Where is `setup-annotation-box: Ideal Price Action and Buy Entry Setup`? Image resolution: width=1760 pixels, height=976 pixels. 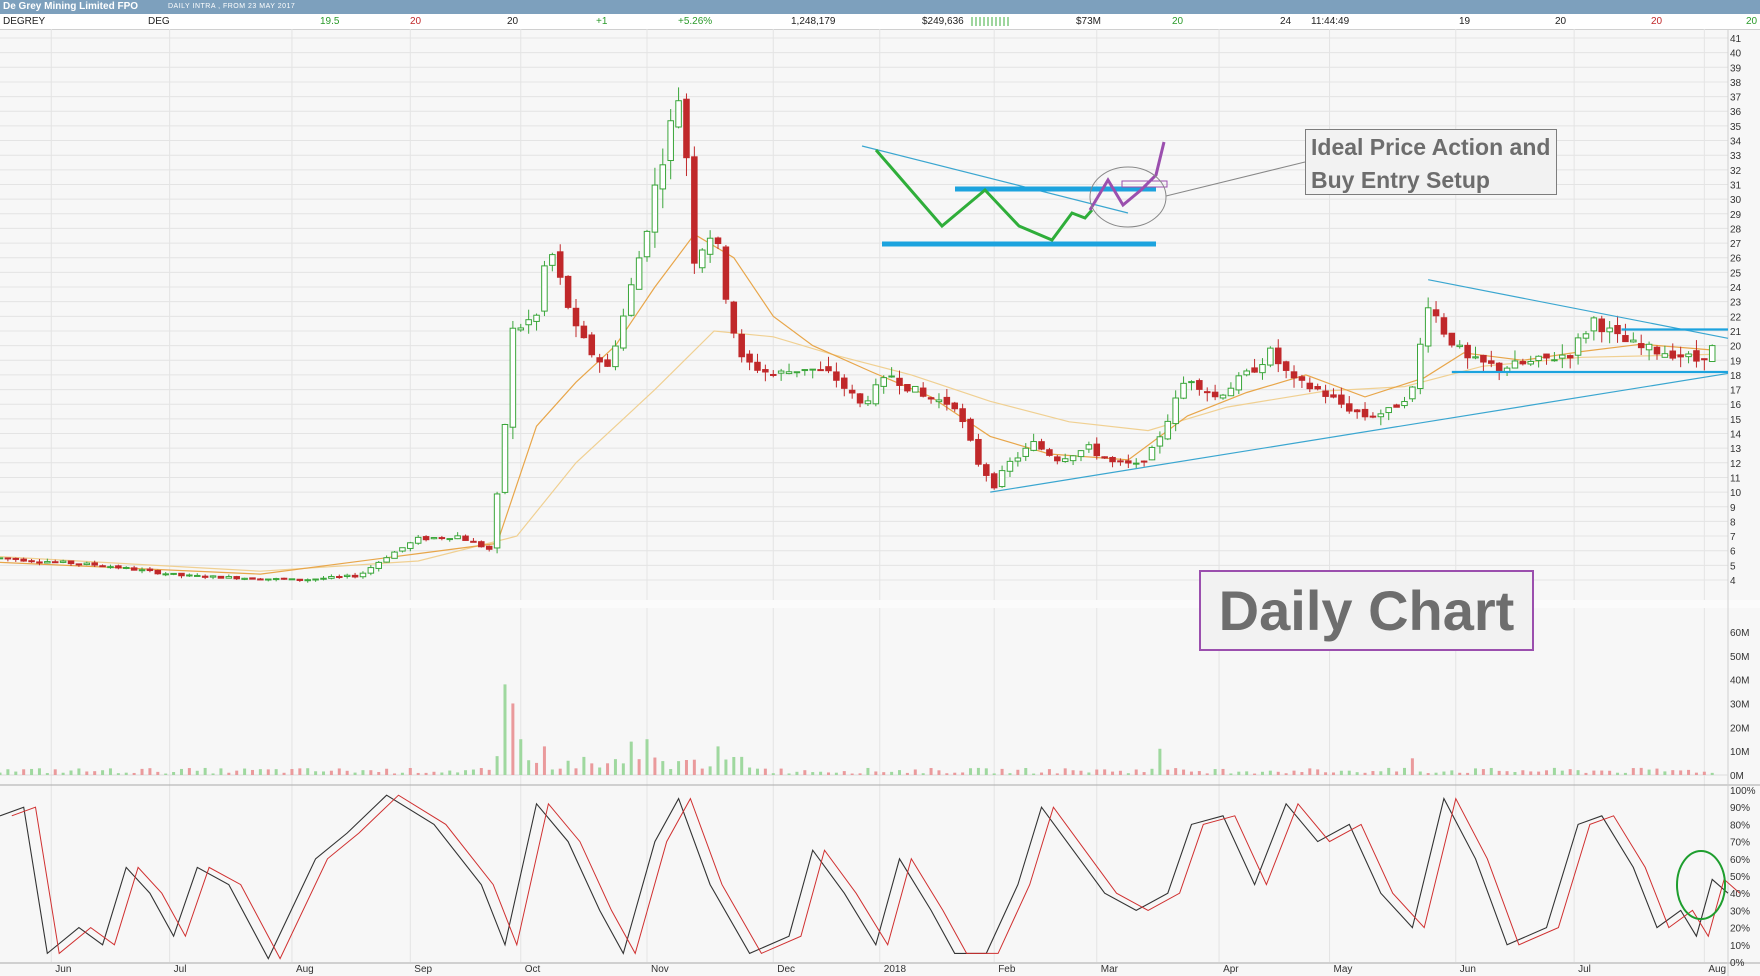
setup-annotation-box: Ideal Price Action and Buy Entry Setup is located at coordinates (1431, 162).